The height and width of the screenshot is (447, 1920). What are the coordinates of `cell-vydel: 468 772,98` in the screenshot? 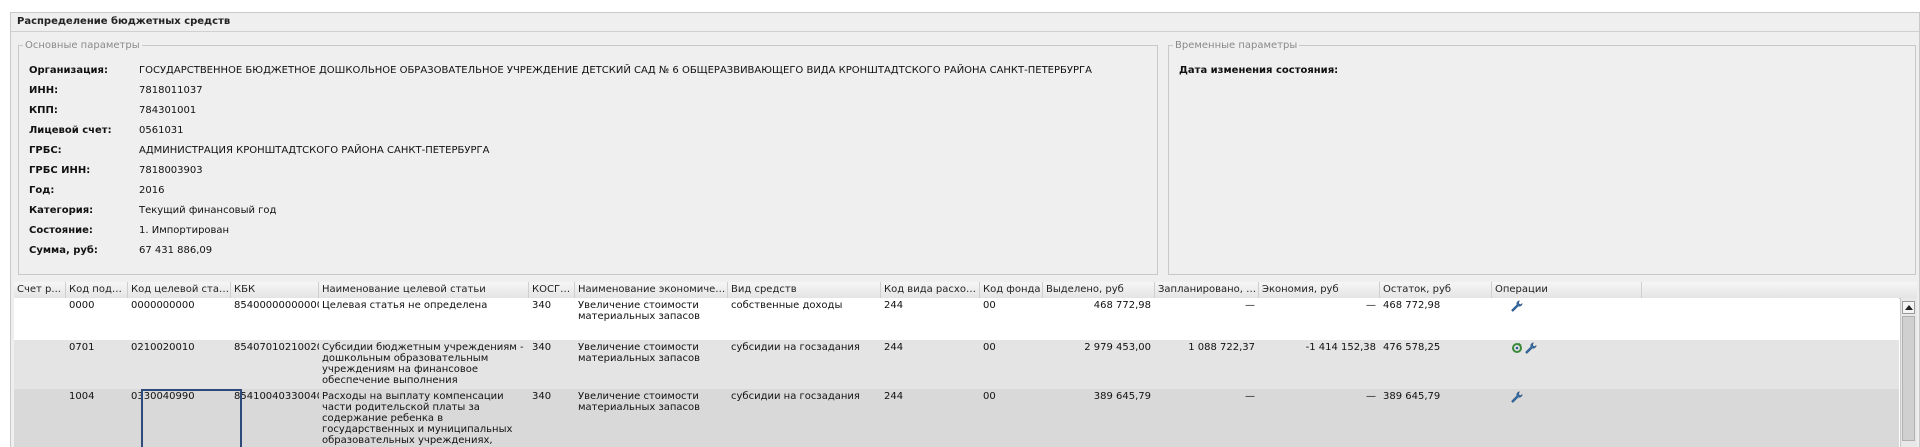 It's located at (1099, 305).